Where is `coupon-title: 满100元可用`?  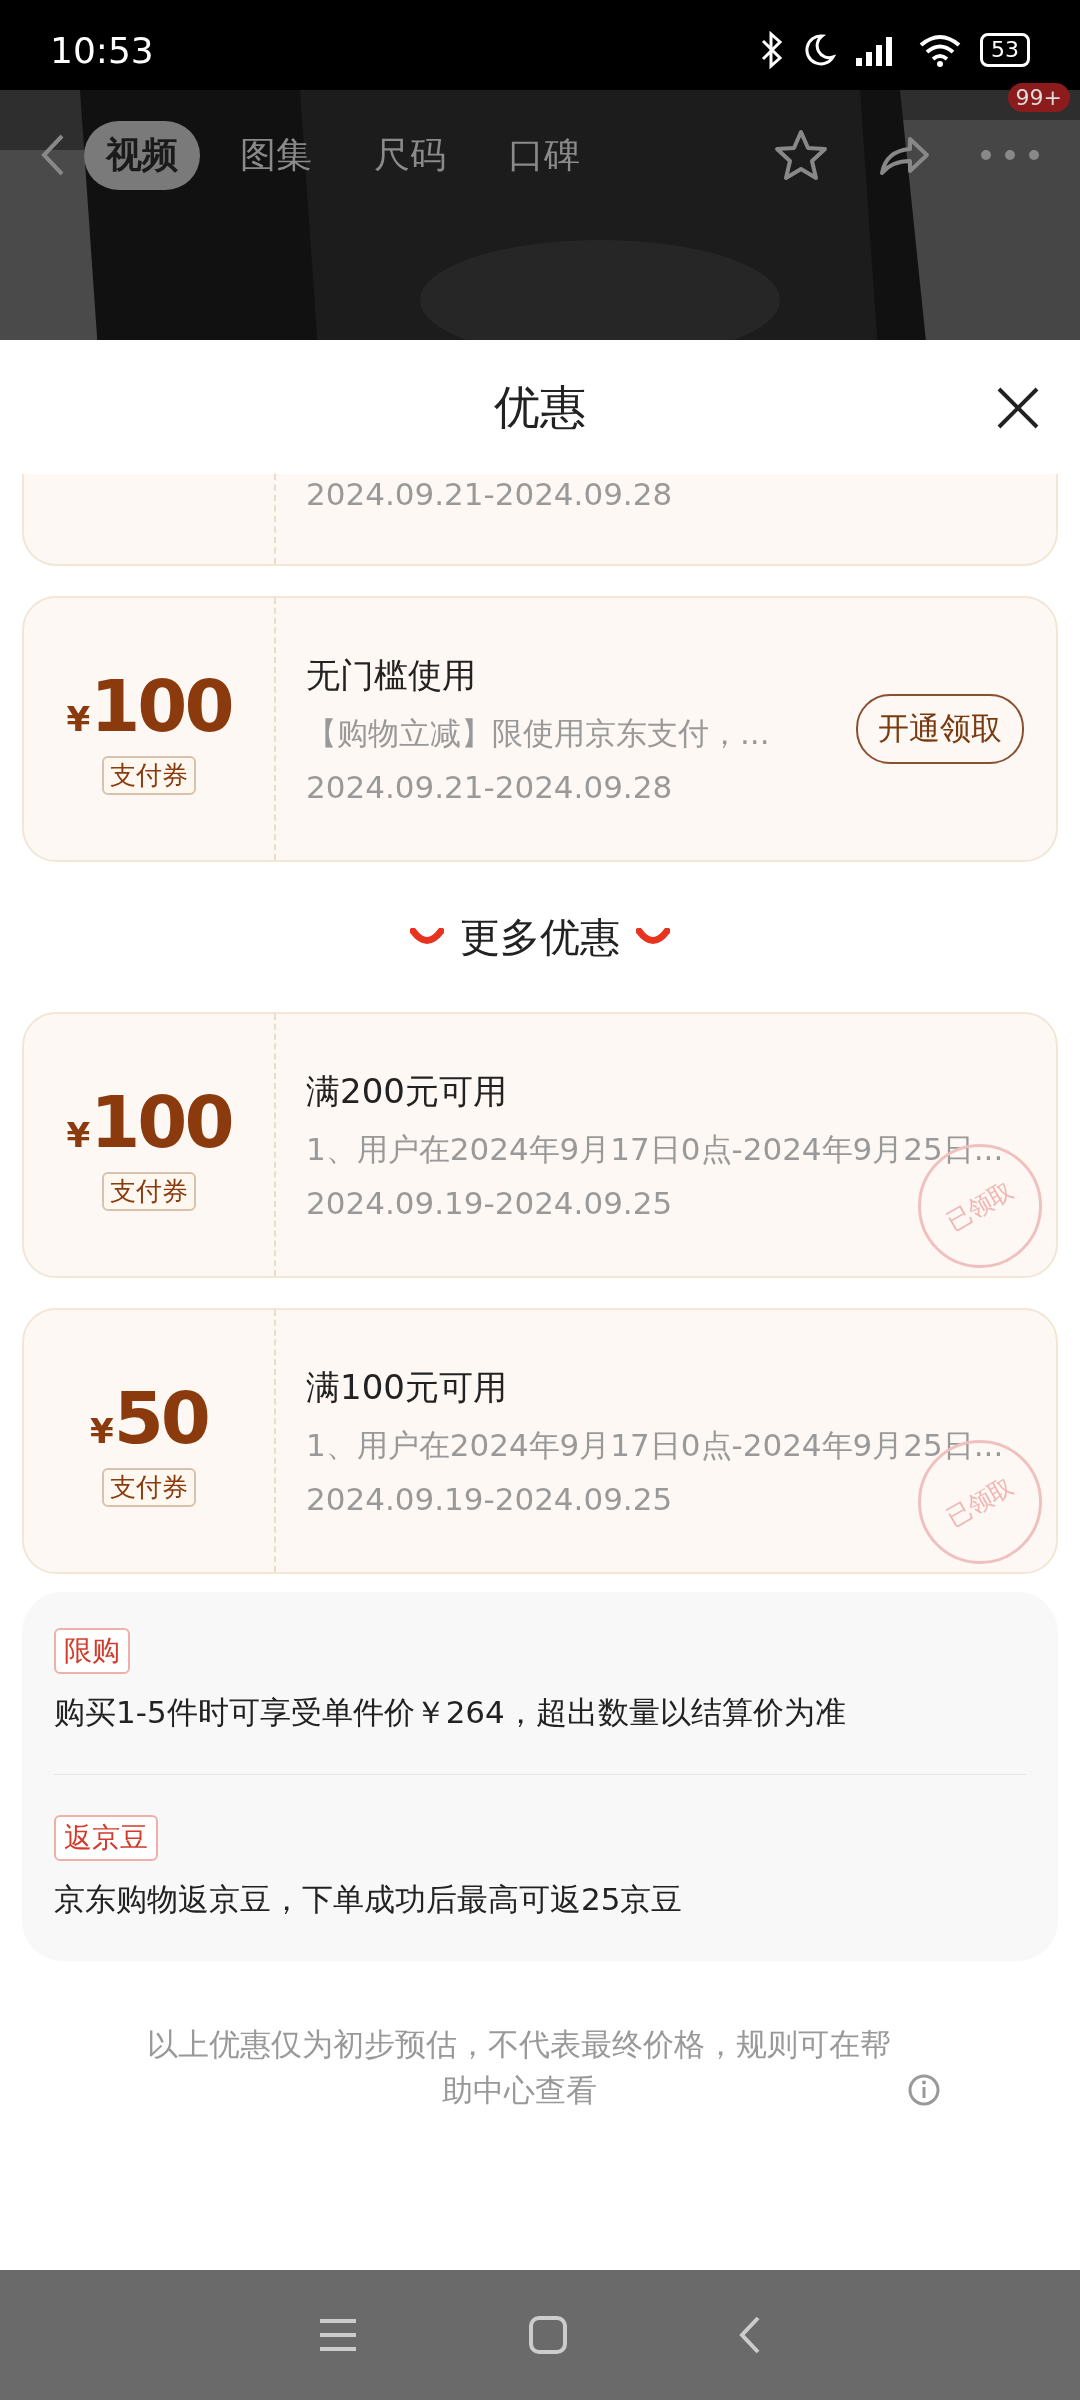 coupon-title: 满100元可用 is located at coordinates (406, 1387).